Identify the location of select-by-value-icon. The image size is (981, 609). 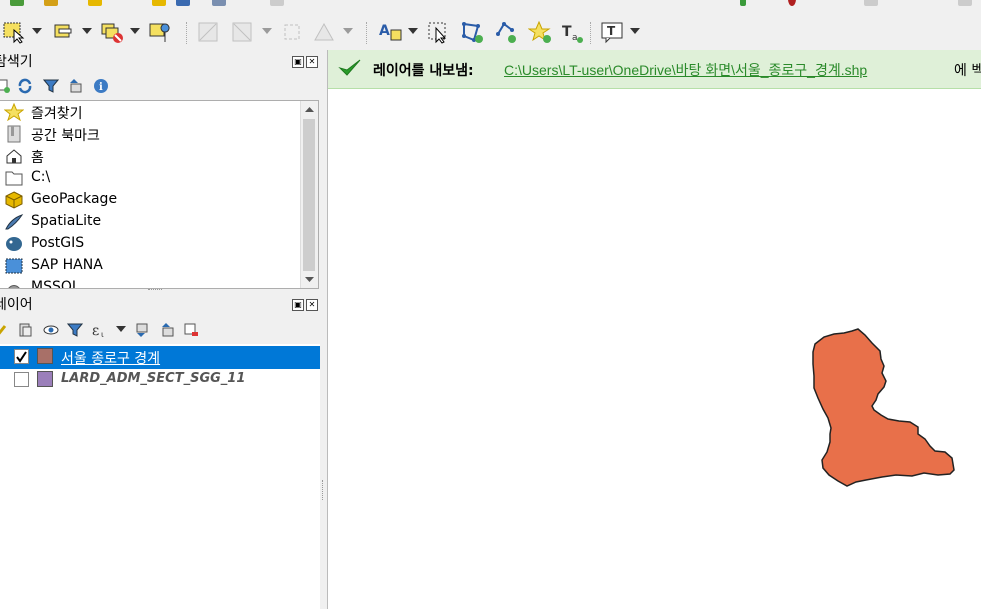
(64, 32).